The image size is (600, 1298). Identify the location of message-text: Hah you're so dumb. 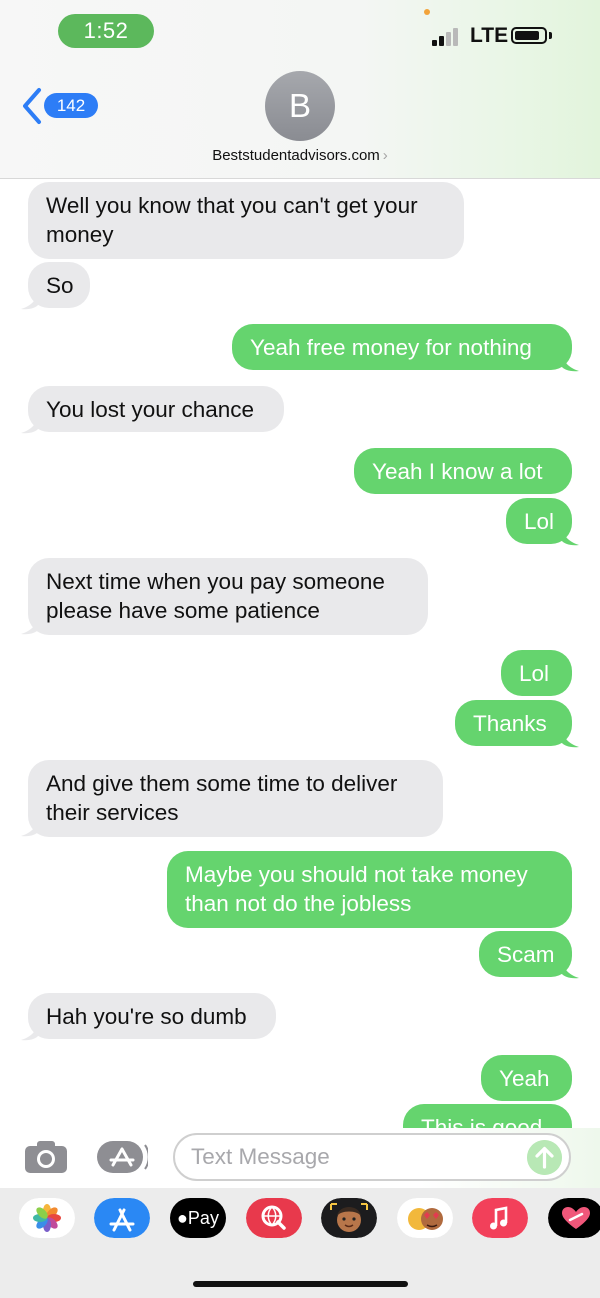
(146, 1016).